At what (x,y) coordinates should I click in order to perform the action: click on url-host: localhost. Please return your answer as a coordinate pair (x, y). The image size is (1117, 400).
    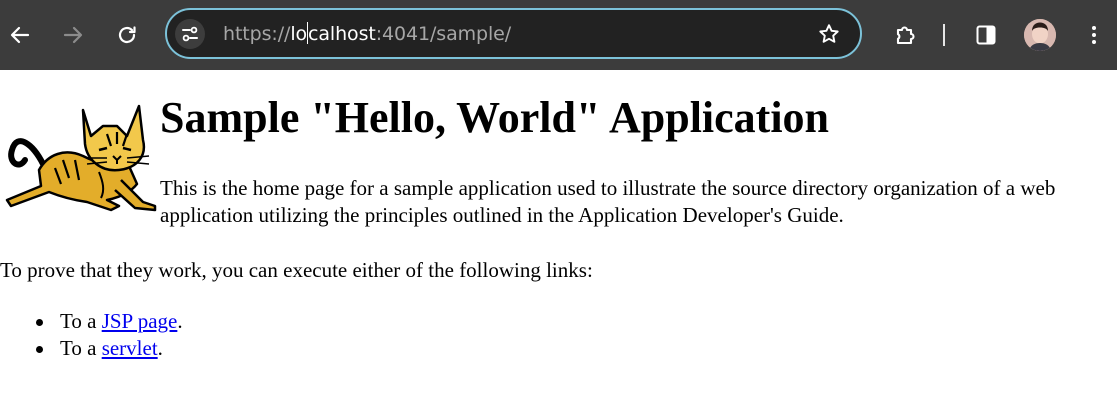
    Looking at the image, I should click on (333, 33).